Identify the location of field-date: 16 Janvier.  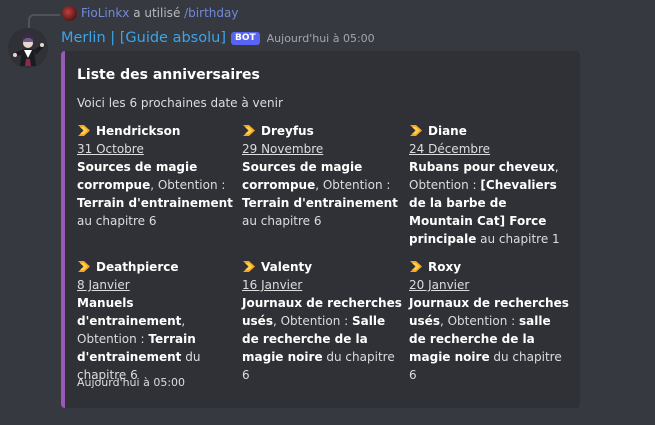
(272, 285).